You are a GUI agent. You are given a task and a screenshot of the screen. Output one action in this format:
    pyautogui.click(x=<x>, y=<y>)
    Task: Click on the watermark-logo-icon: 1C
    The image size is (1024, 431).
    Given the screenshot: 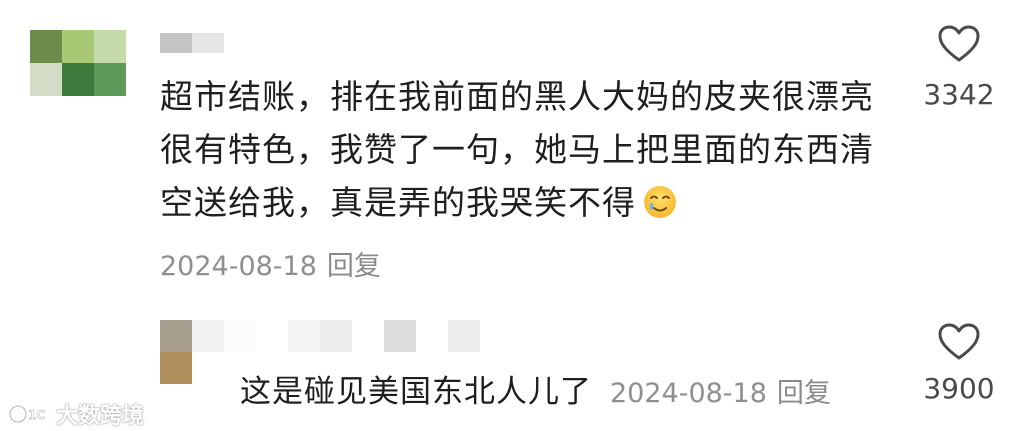 What is the action you would take?
    pyautogui.click(x=30, y=414)
    